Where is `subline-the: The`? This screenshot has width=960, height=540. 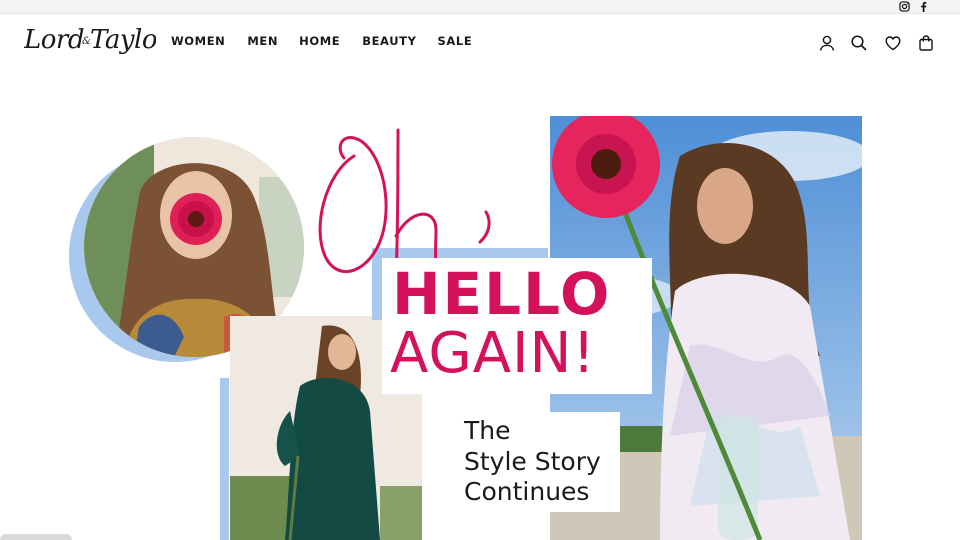 subline-the: The is located at coordinates (487, 430).